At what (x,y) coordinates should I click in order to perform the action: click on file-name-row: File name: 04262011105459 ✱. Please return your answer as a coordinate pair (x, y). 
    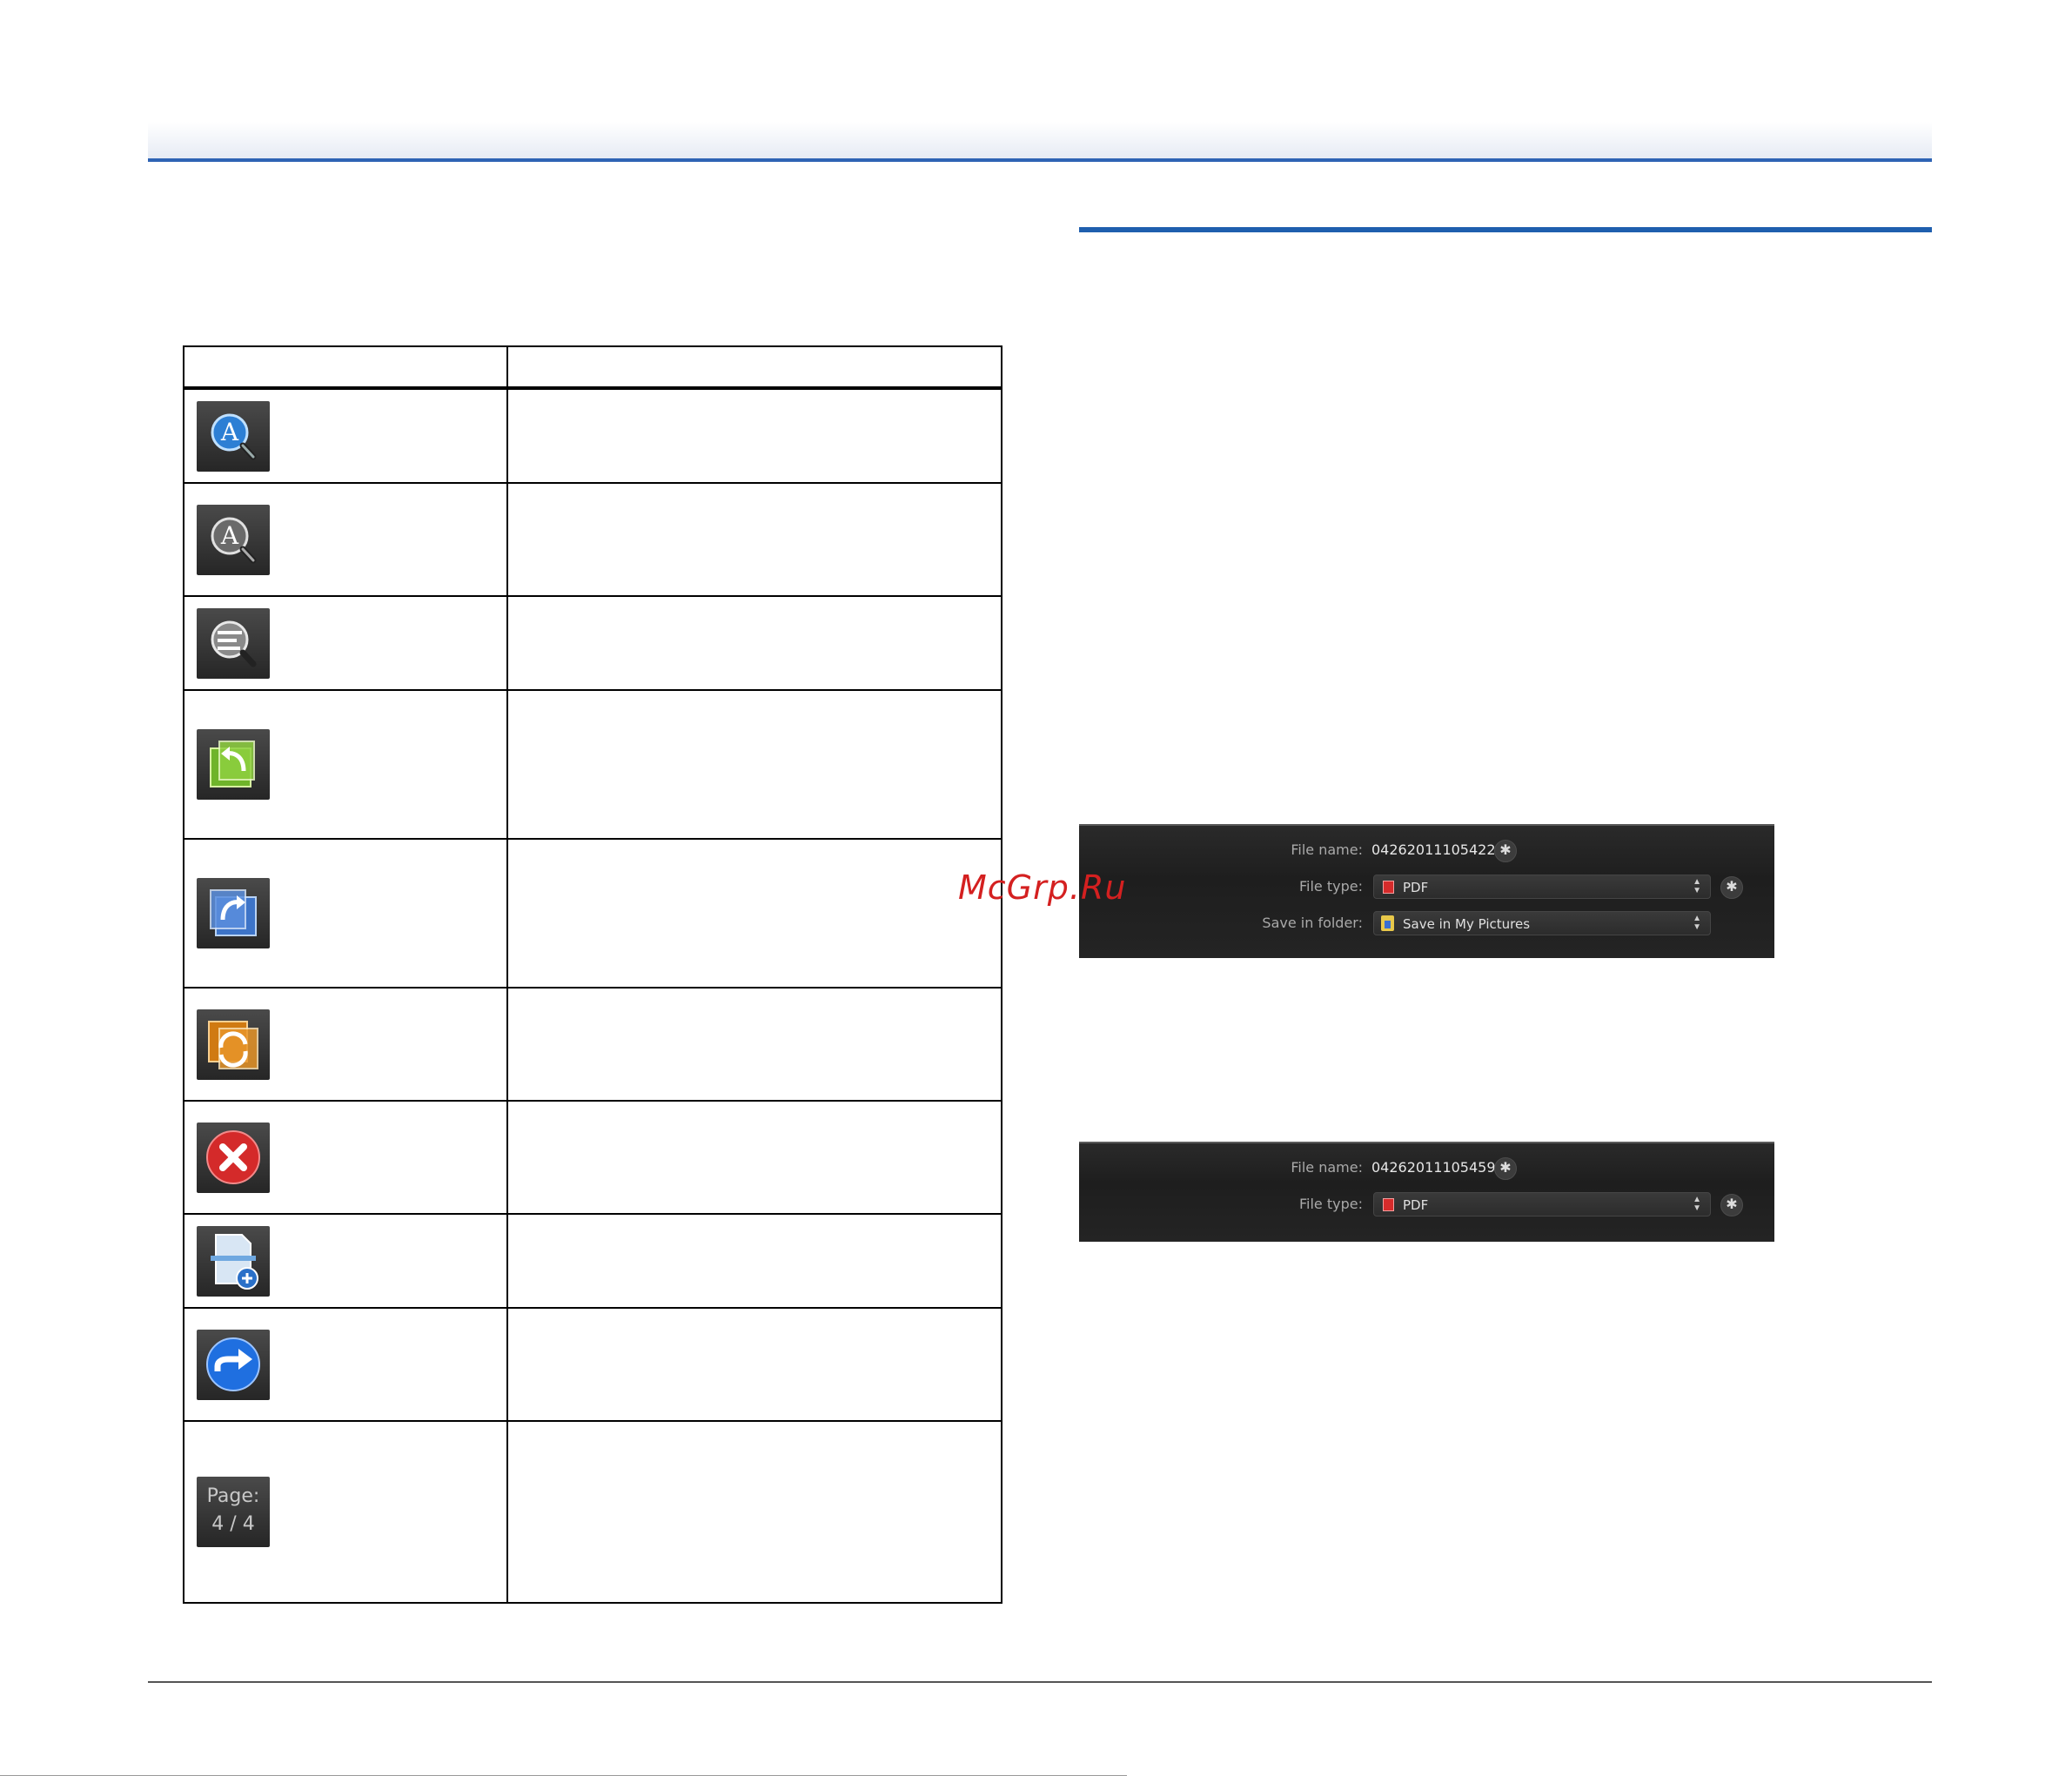
    Looking at the image, I should click on (1426, 1169).